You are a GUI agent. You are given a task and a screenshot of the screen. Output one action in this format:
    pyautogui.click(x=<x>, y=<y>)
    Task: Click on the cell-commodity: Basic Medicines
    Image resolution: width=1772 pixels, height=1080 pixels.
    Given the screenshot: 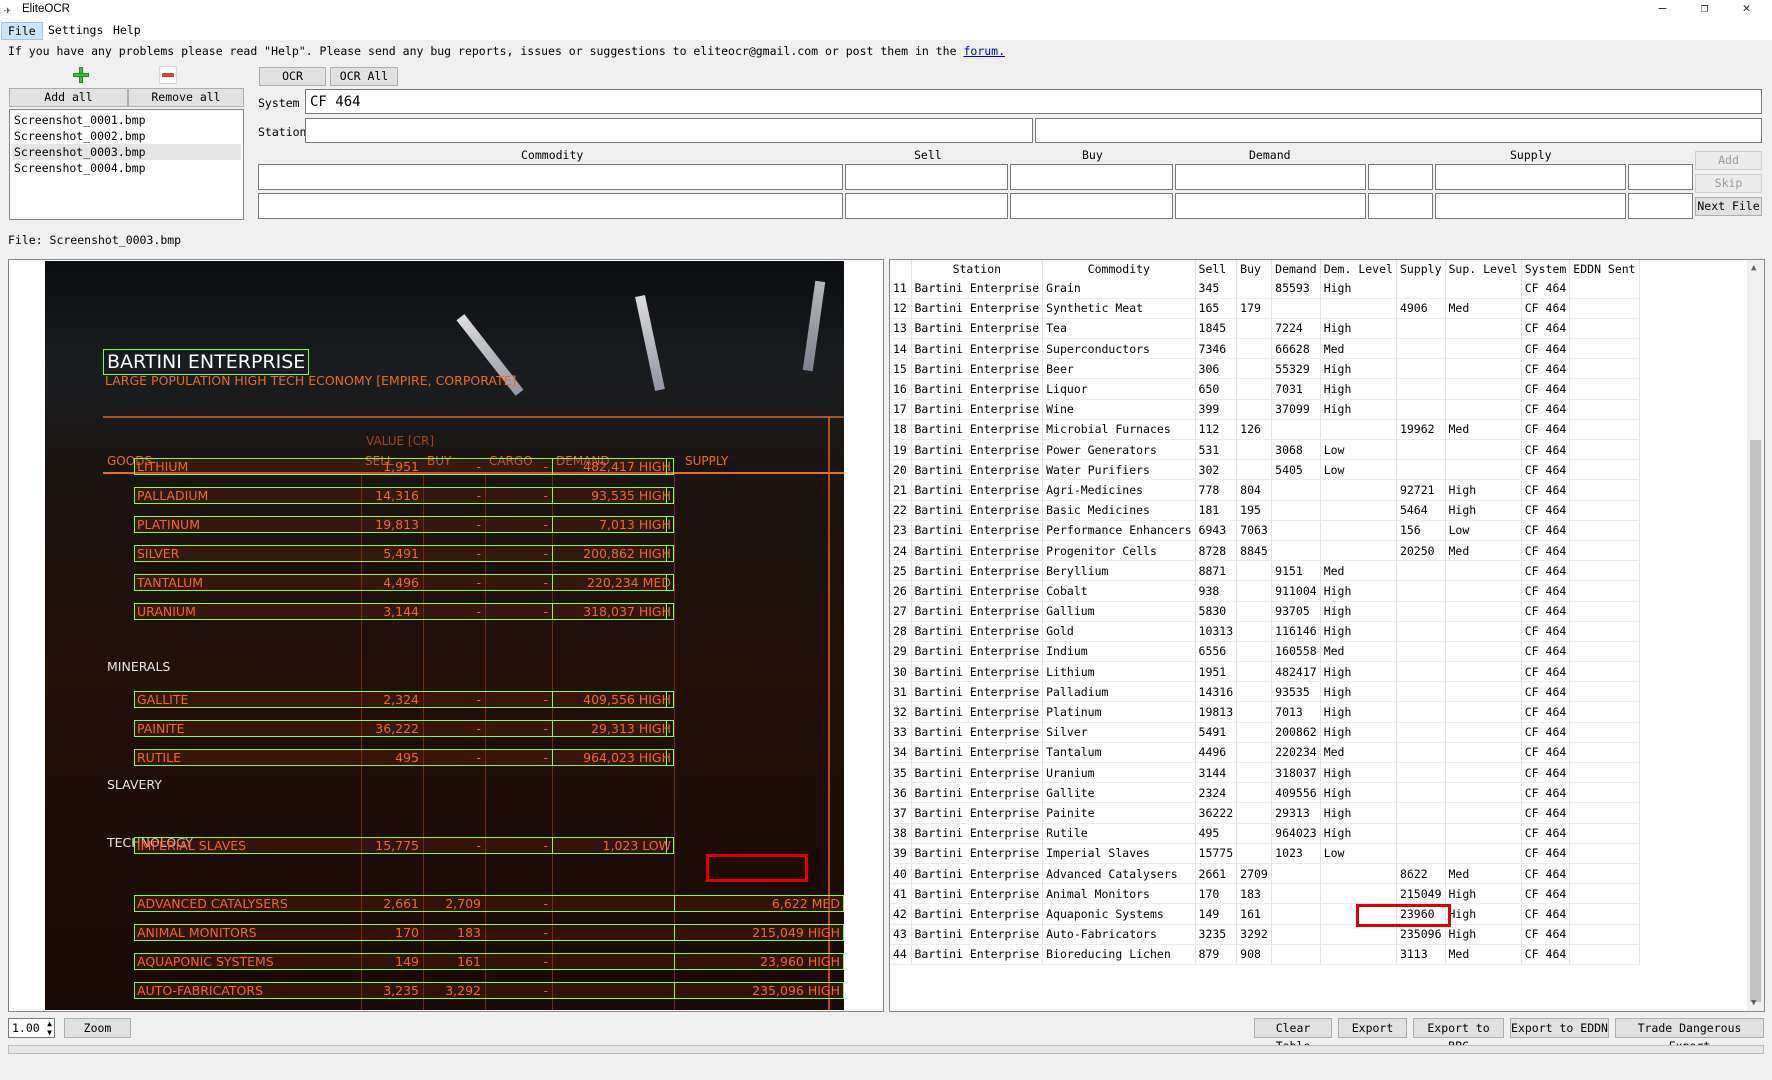 What is the action you would take?
    pyautogui.click(x=1119, y=510)
    